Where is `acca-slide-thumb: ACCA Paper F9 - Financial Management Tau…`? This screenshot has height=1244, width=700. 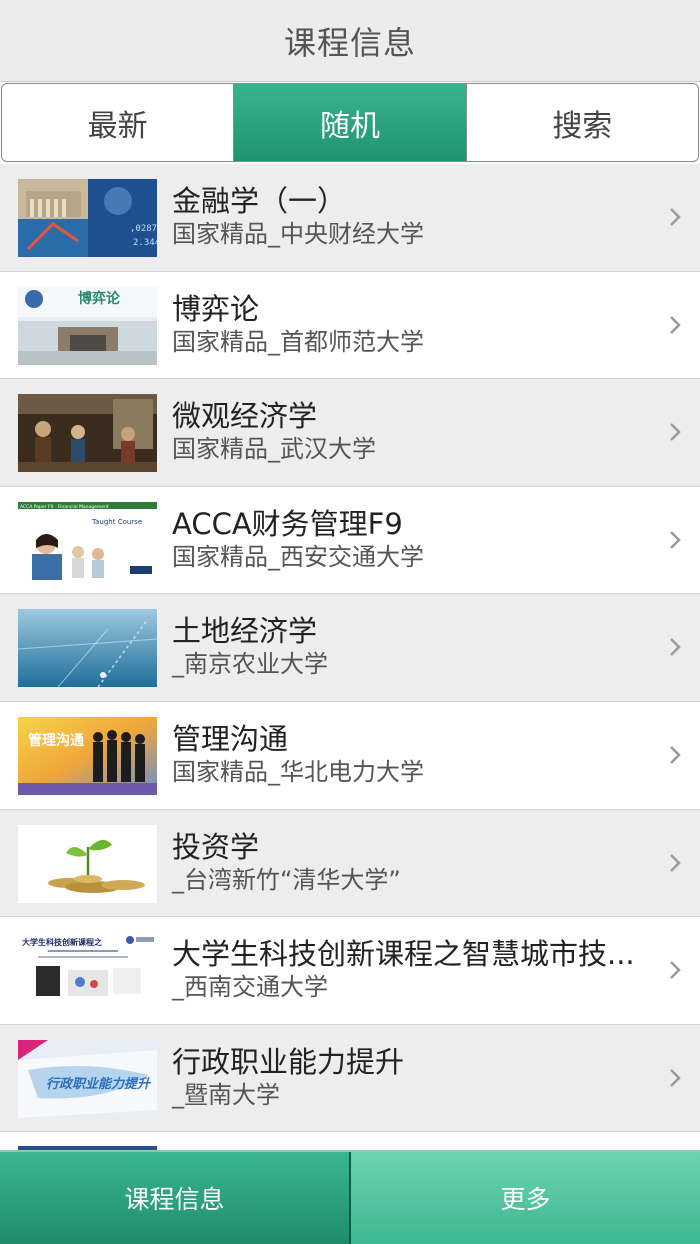
acca-slide-thumb: ACCA Paper F9 - Financial Management Tau… is located at coordinates (87, 540).